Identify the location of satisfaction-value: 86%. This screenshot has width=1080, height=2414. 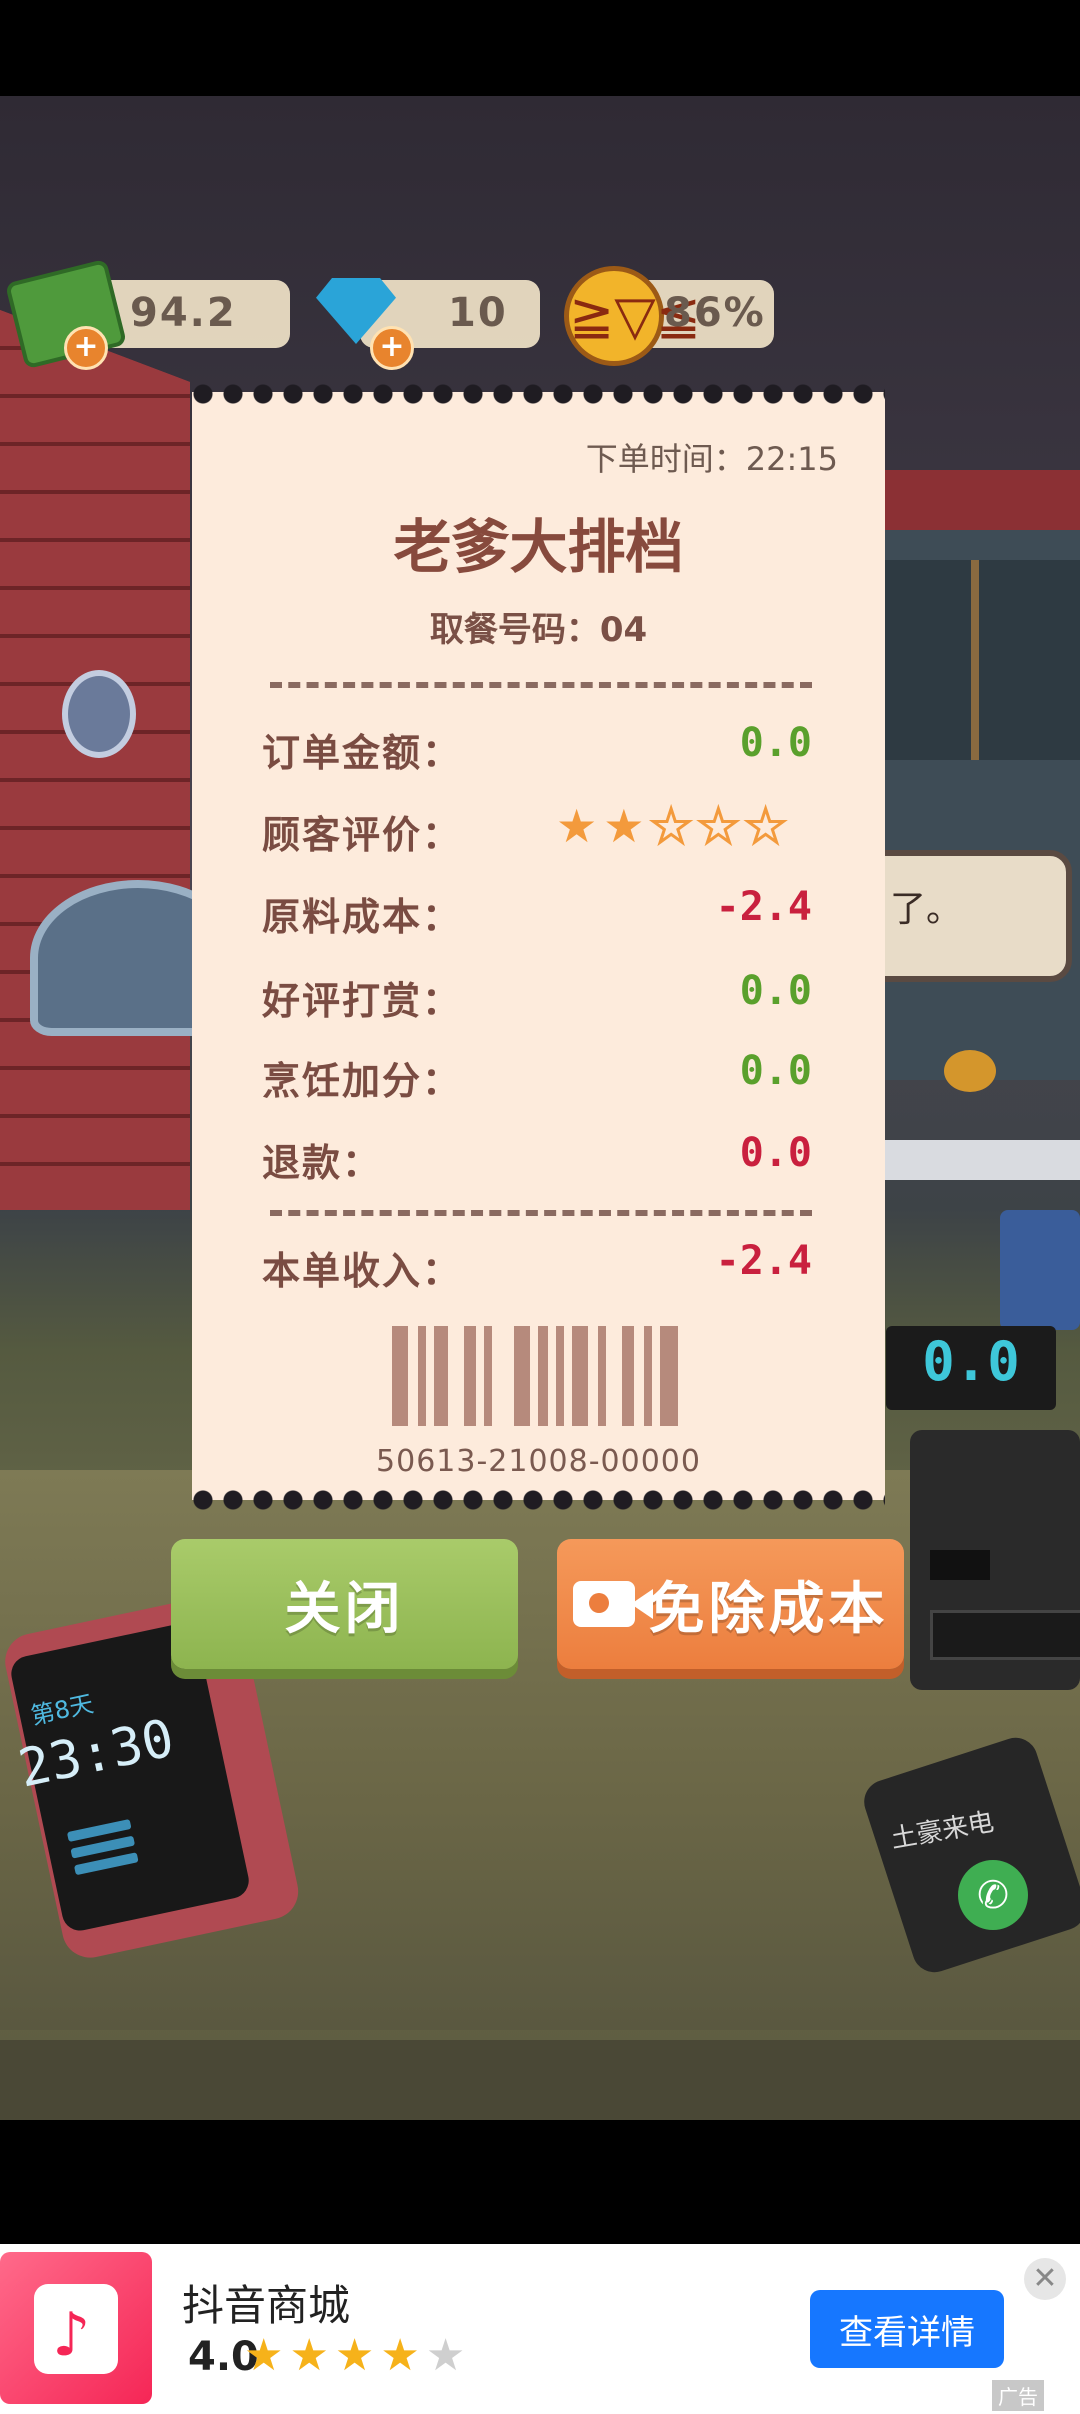
(715, 313).